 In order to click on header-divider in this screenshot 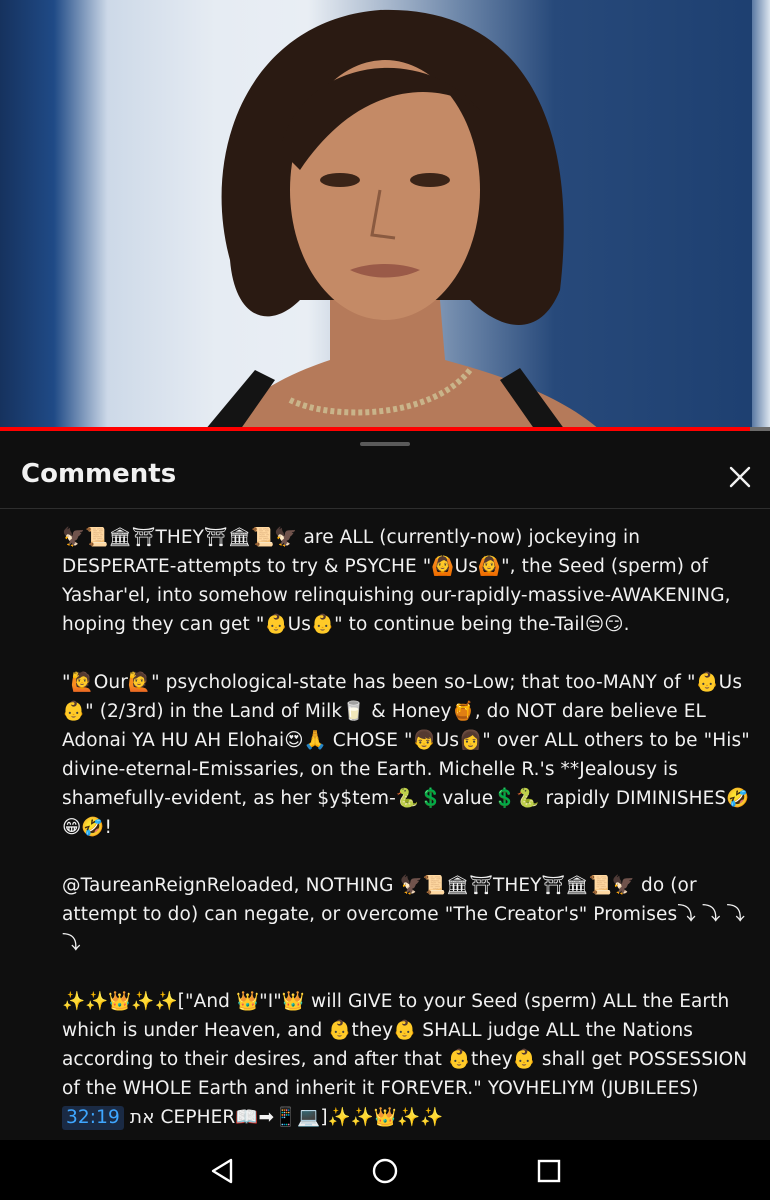, I will do `click(385, 508)`.